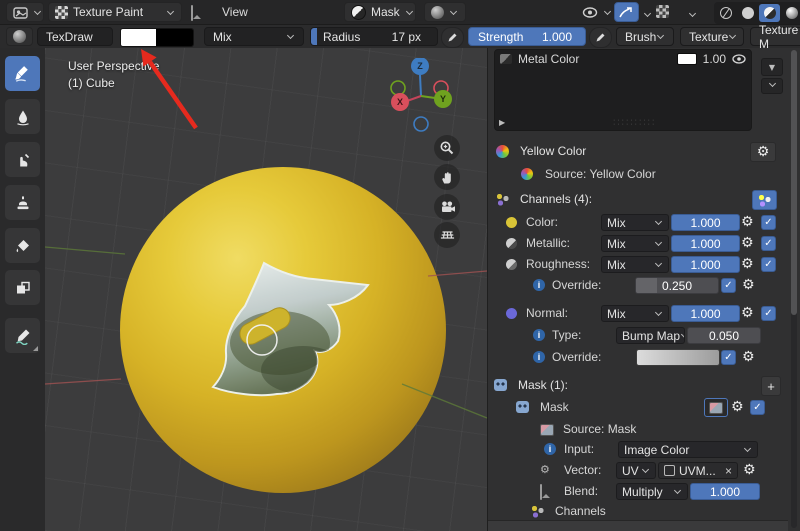 The width and height of the screenshot is (800, 531). Describe the element at coordinates (600, 174) in the screenshot. I see `layer-source-label: Source: Yellow Color` at that location.